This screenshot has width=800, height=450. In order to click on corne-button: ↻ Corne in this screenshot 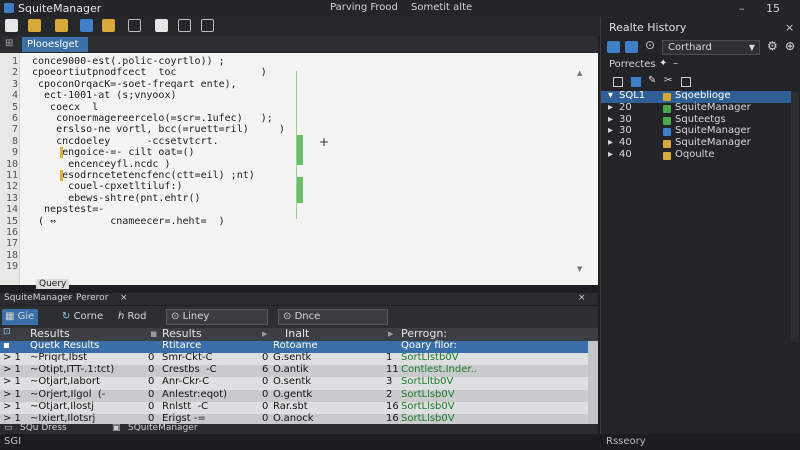, I will do `click(82, 317)`.